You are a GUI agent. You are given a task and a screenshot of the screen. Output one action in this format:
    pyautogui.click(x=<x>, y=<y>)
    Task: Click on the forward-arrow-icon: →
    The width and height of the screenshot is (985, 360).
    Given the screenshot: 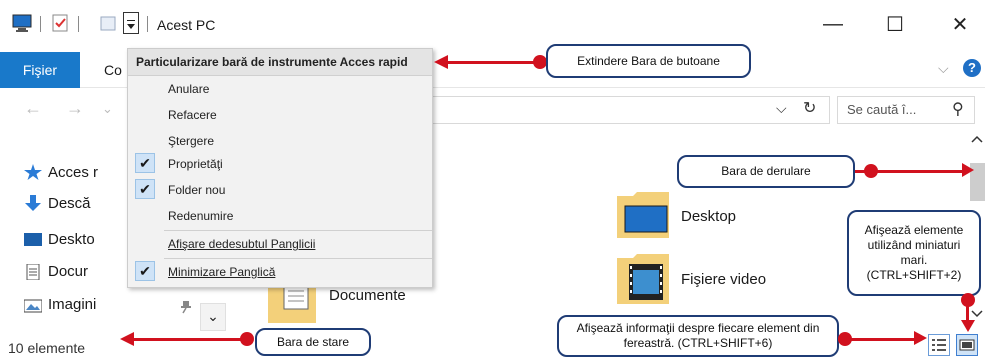 What is the action you would take?
    pyautogui.click(x=75, y=108)
    